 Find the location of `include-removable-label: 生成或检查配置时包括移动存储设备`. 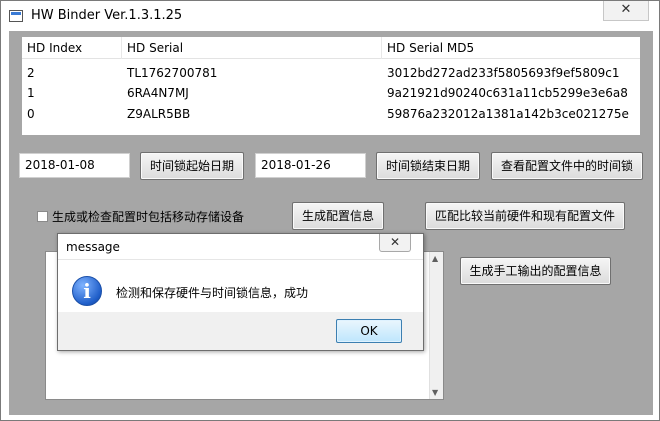

include-removable-label: 生成或检查配置时包括移动存储设备 is located at coordinates (148, 216).